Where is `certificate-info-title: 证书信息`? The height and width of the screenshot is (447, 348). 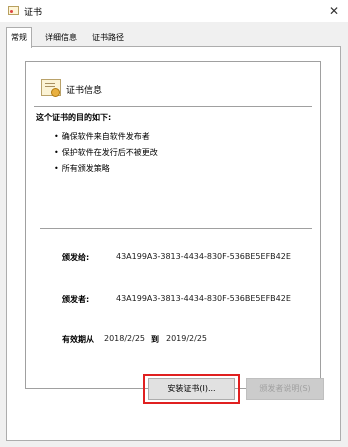 certificate-info-title: 证书信息 is located at coordinates (84, 91).